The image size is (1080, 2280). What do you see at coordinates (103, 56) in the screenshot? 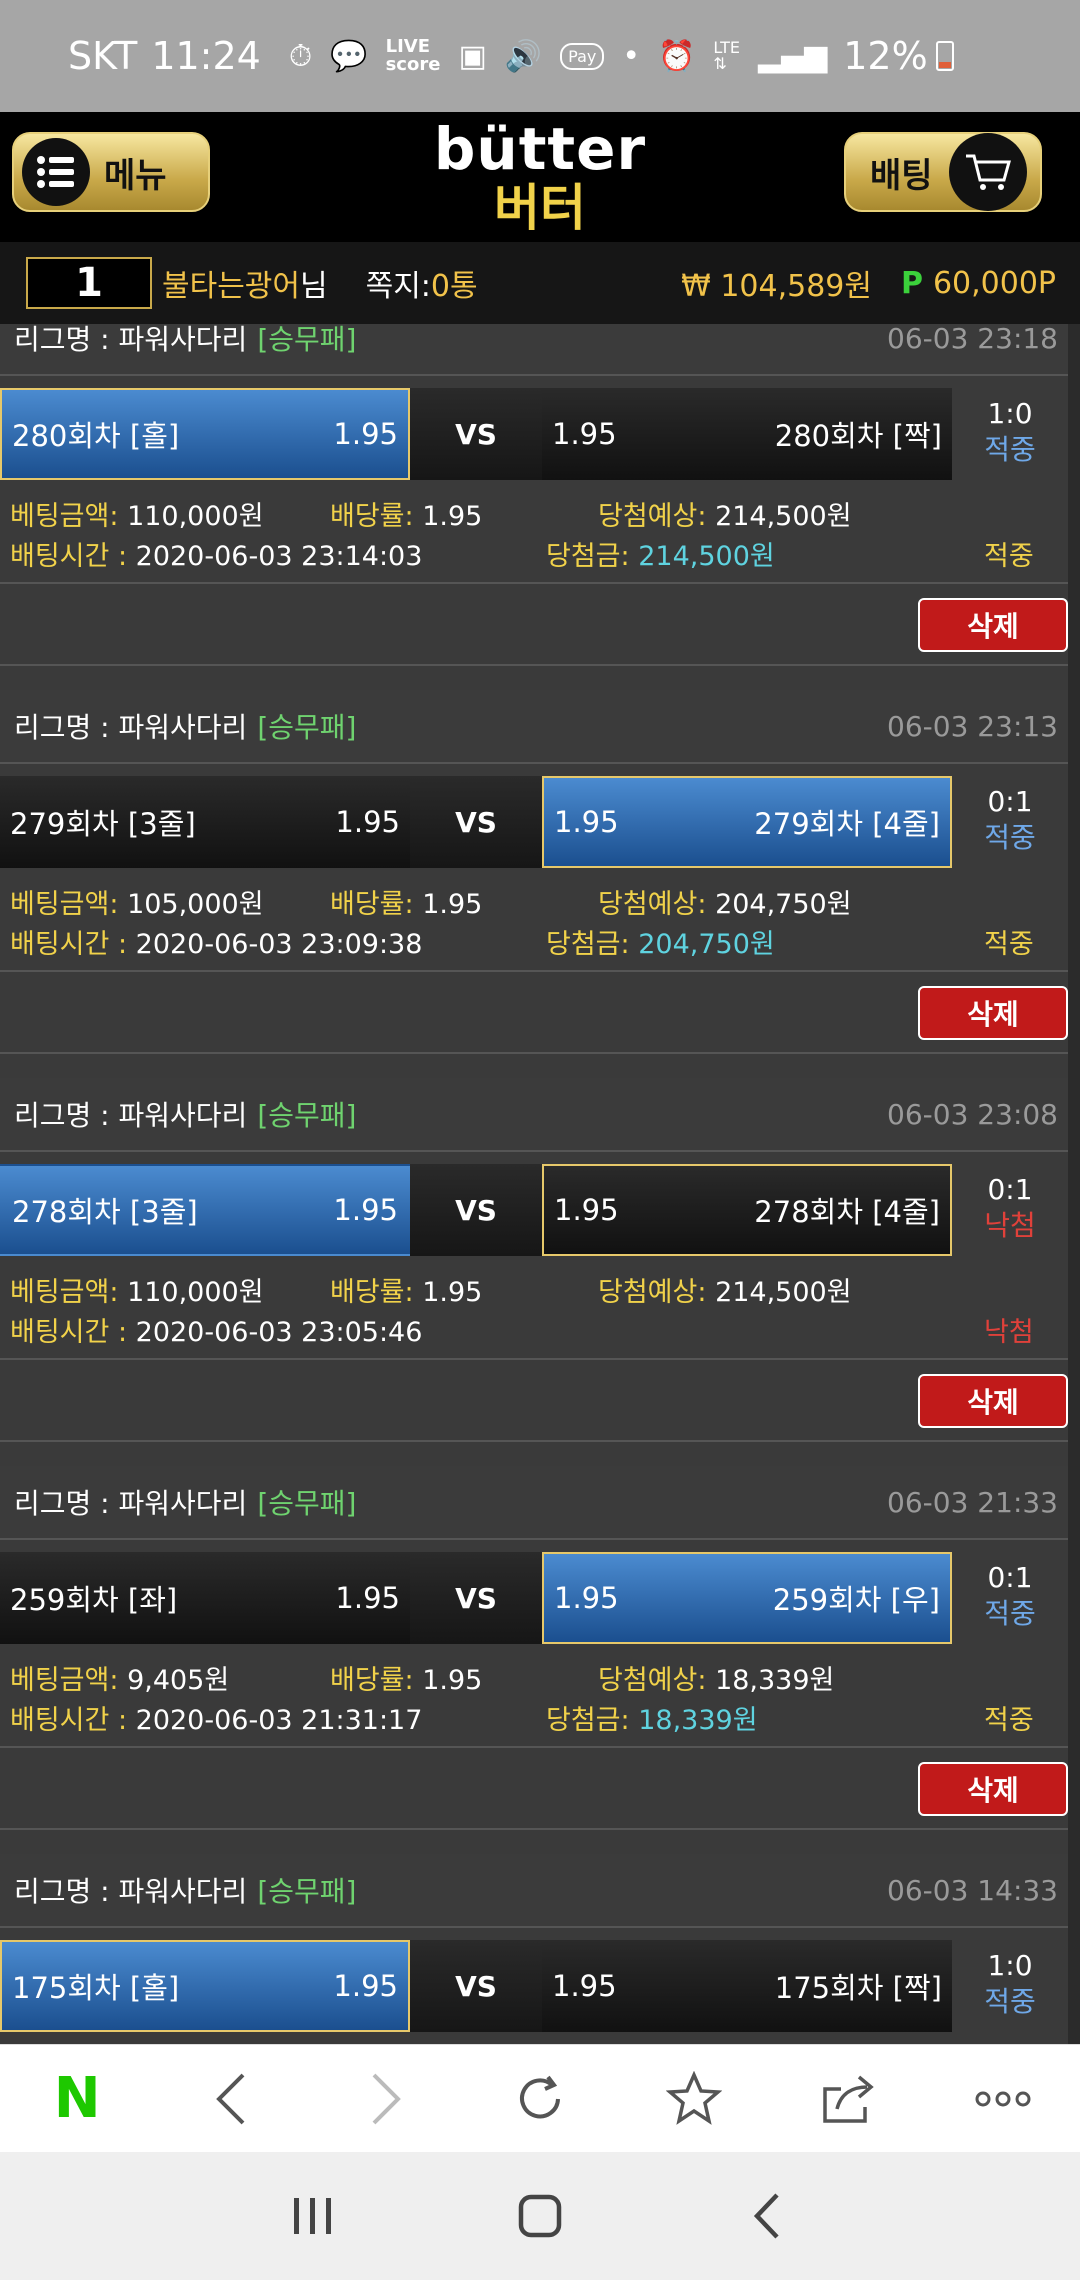
I see `carrier-label: SKT` at bounding box center [103, 56].